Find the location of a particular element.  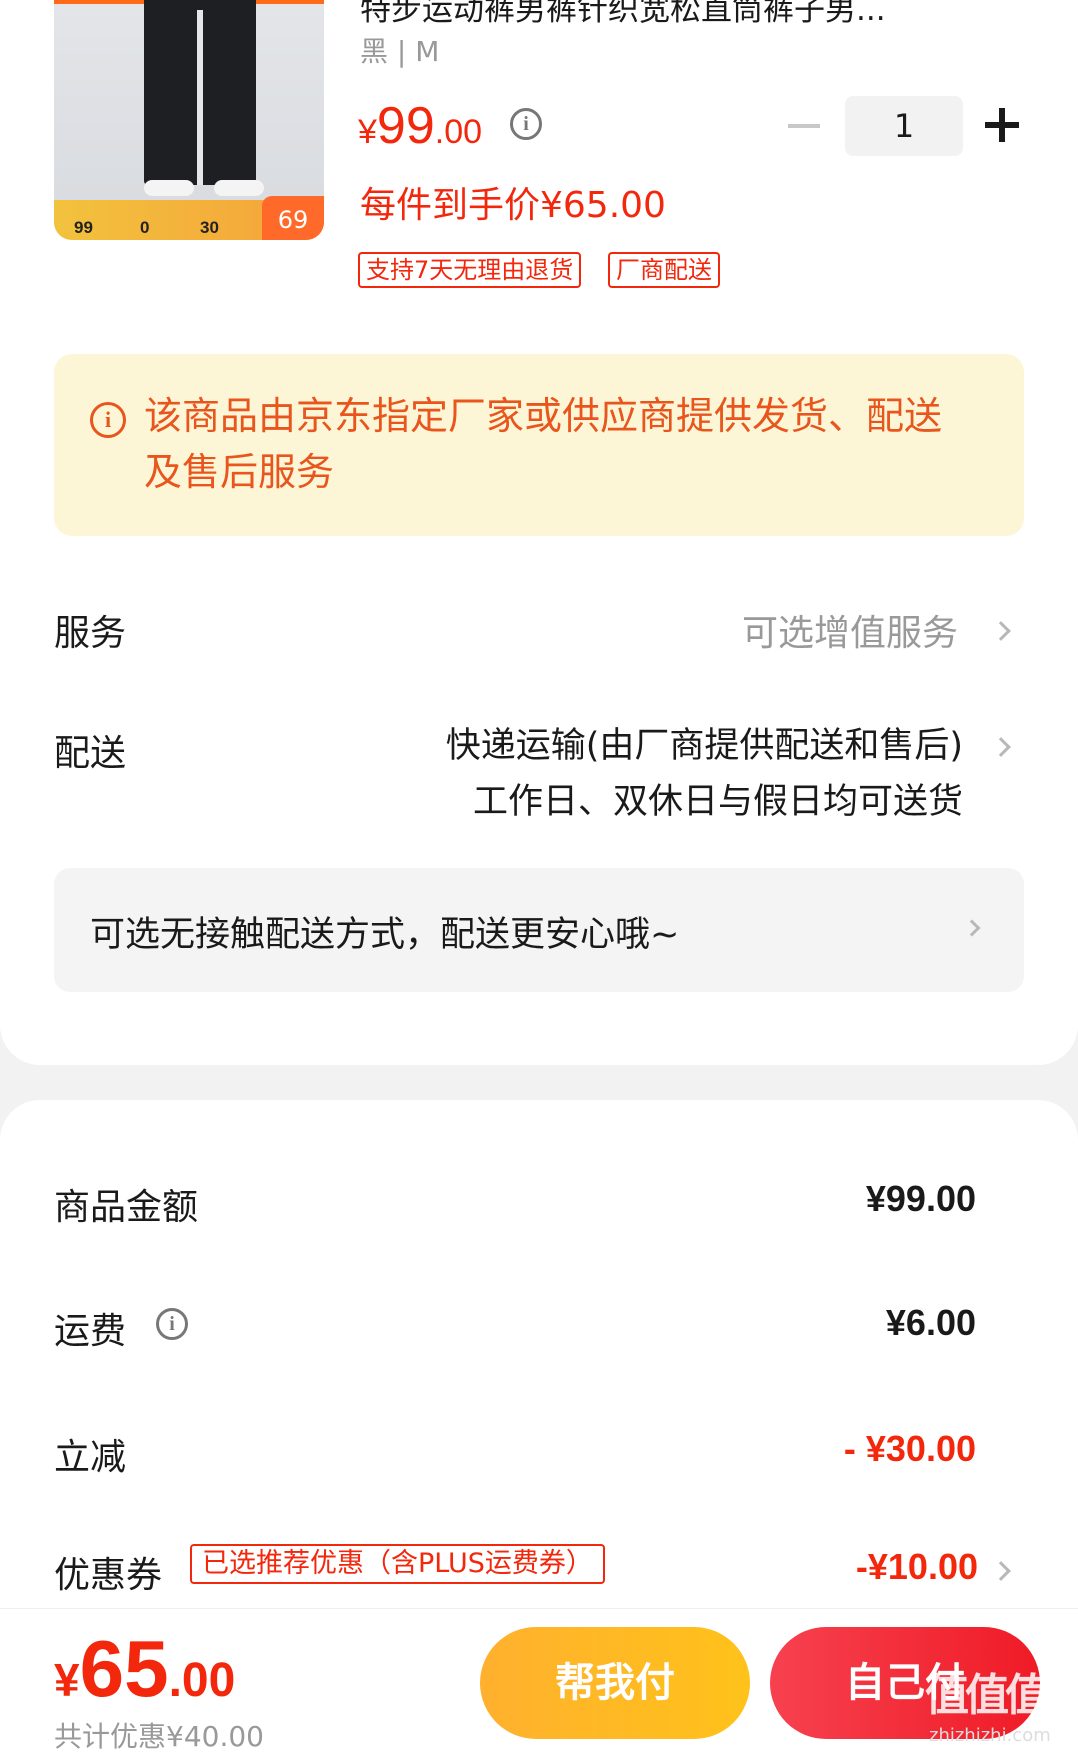

help-pay-button: 帮我付 is located at coordinates (615, 1683).